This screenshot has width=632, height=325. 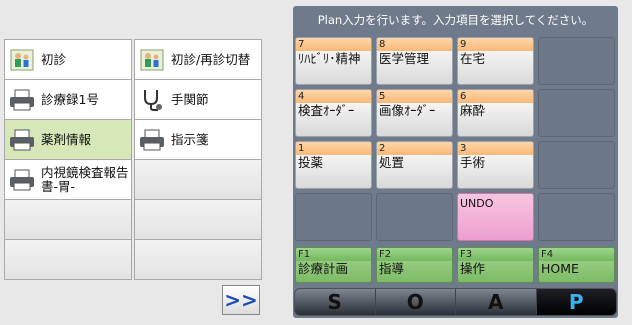 I want to click on button-number: 7, so click(x=333, y=44).